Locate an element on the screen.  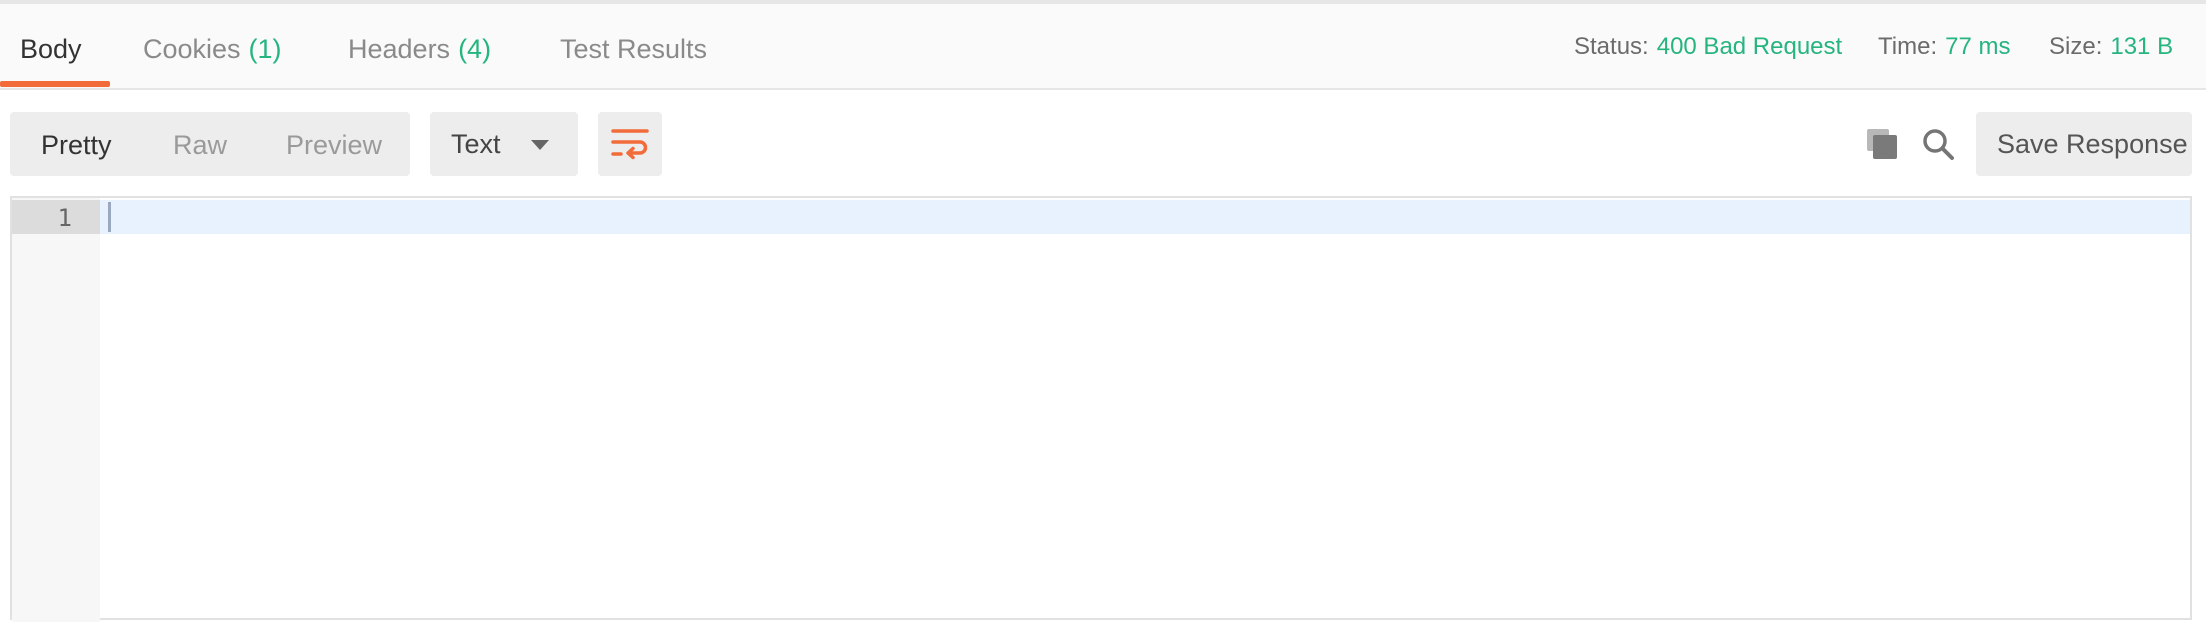
tab-body: Body is located at coordinates (51, 49).